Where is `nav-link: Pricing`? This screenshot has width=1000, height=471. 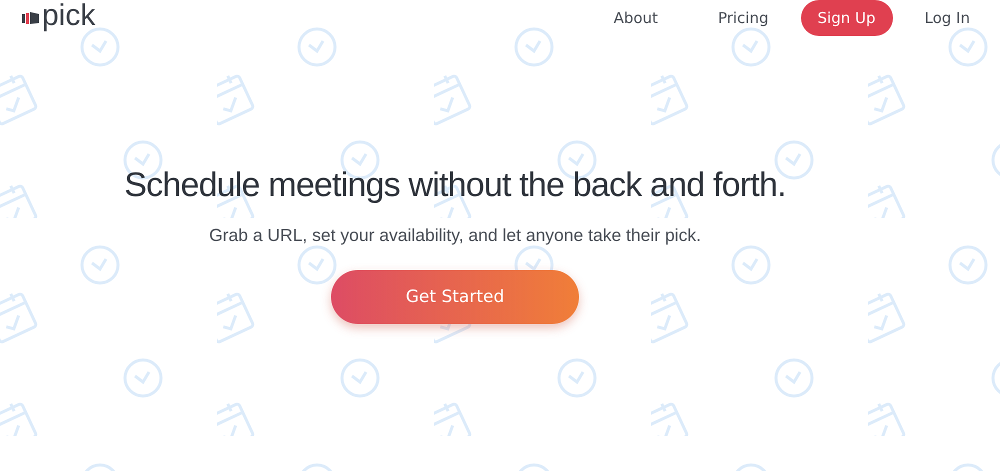 nav-link: Pricing is located at coordinates (743, 18).